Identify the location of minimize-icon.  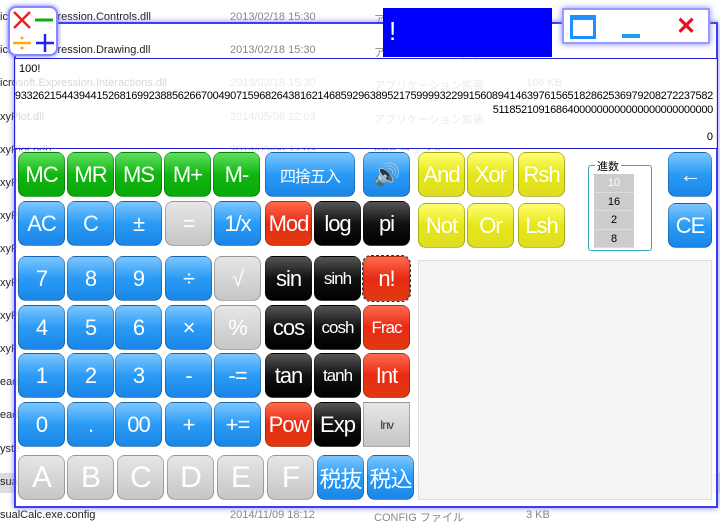
(631, 36).